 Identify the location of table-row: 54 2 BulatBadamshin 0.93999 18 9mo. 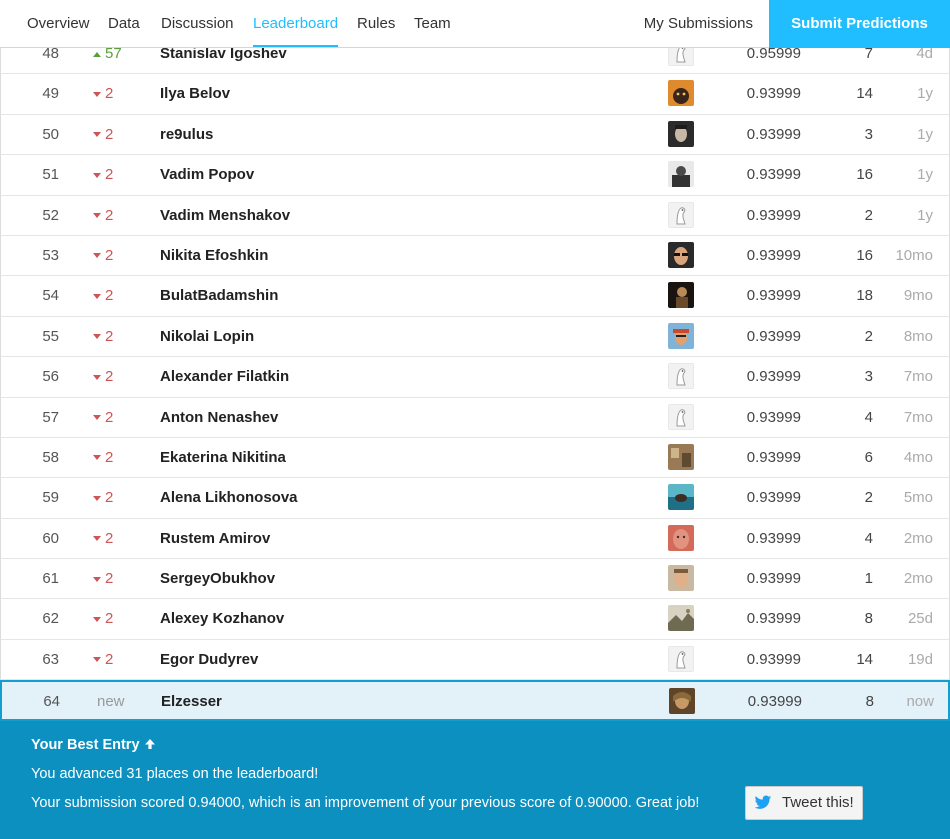
(475, 299).